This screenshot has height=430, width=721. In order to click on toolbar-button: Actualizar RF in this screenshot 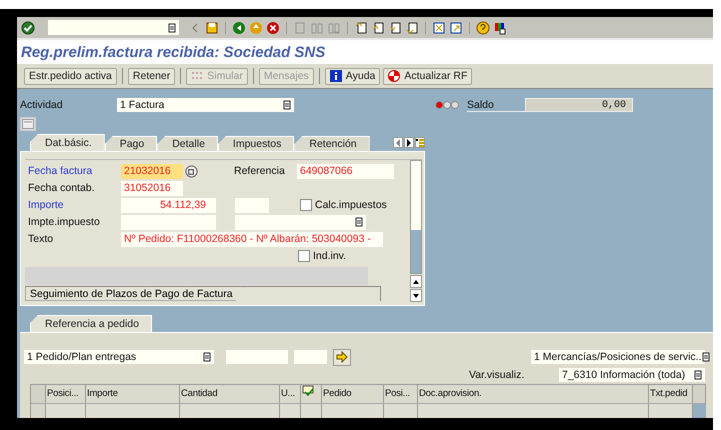, I will do `click(427, 76)`.